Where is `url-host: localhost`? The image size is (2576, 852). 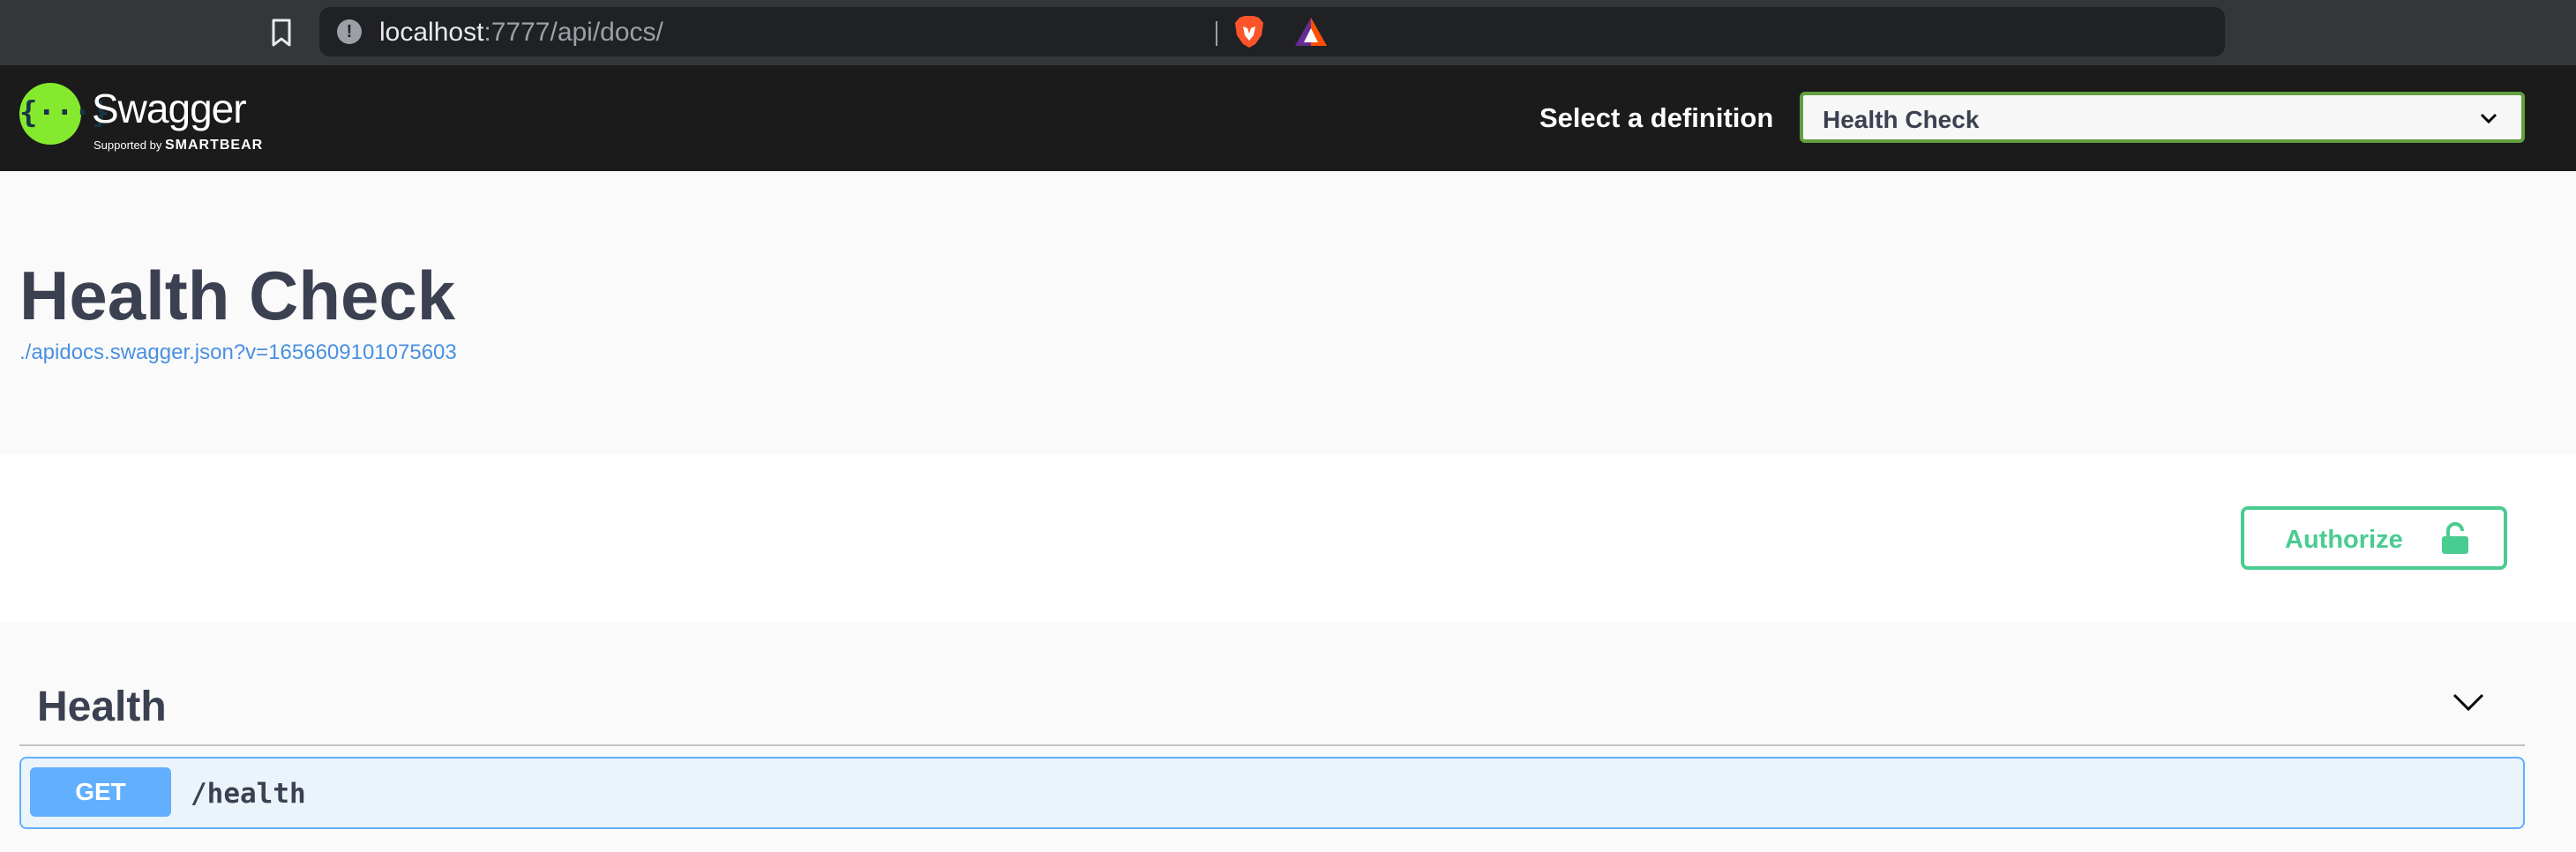 url-host: localhost is located at coordinates (432, 32).